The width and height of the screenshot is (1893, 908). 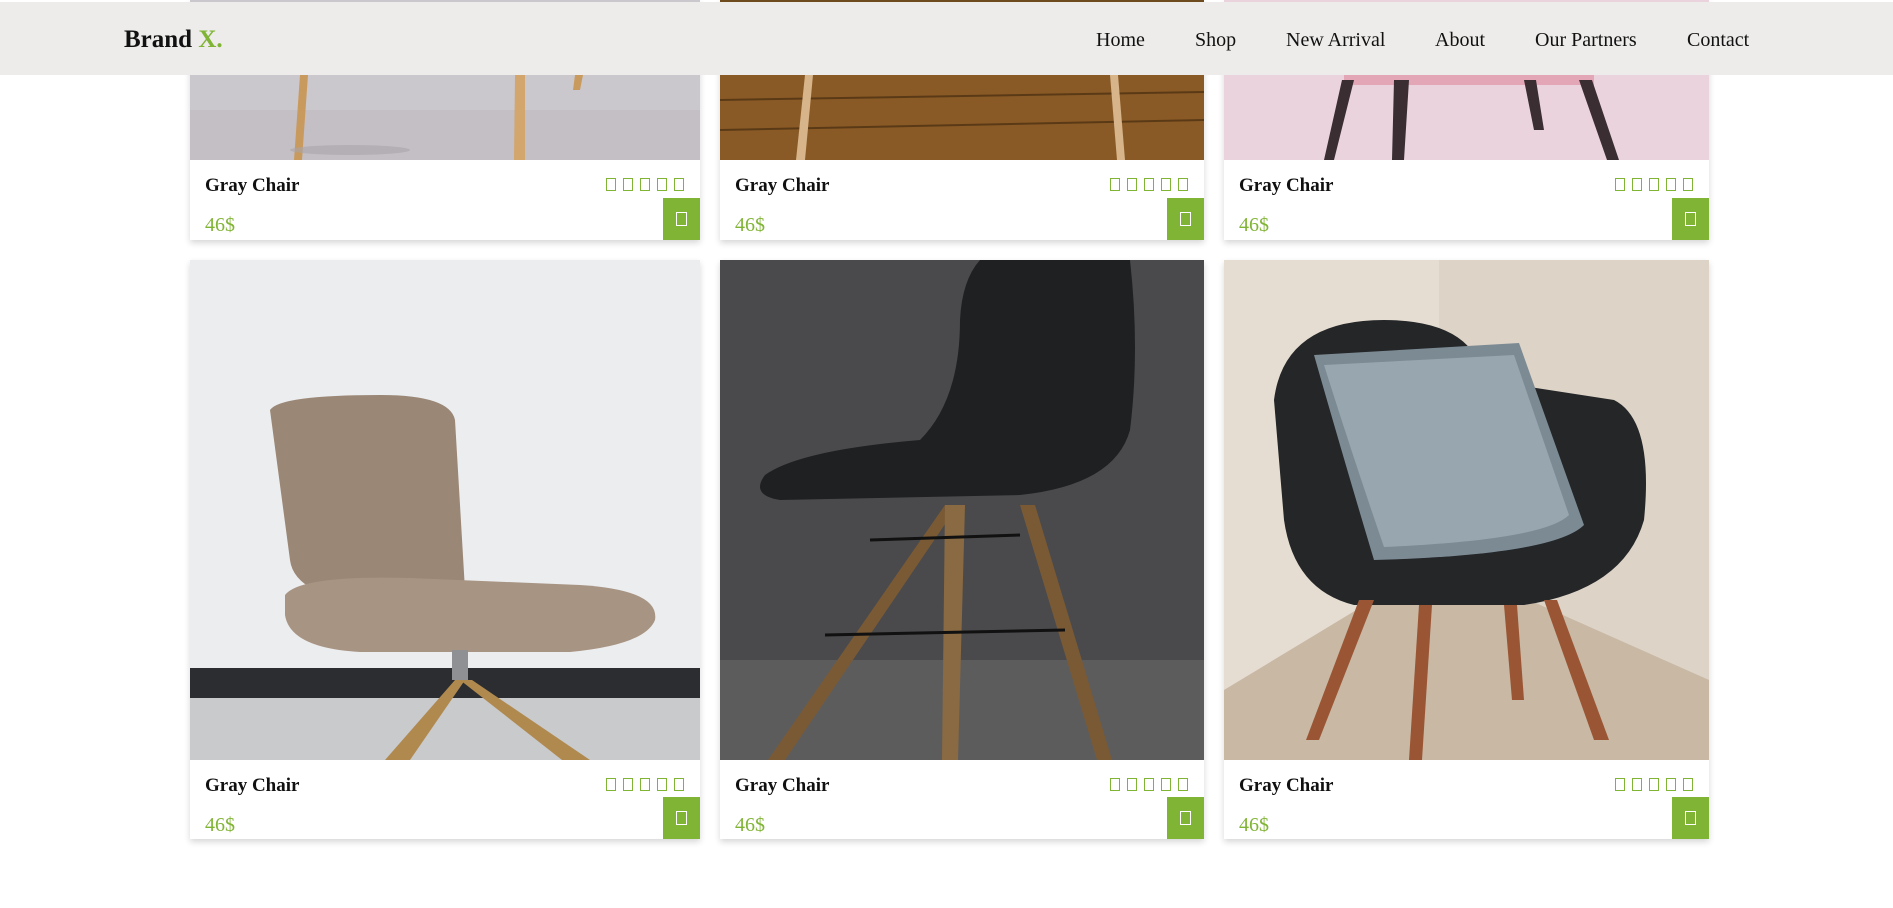 What do you see at coordinates (1718, 40) in the screenshot?
I see `nav-contact: Contact` at bounding box center [1718, 40].